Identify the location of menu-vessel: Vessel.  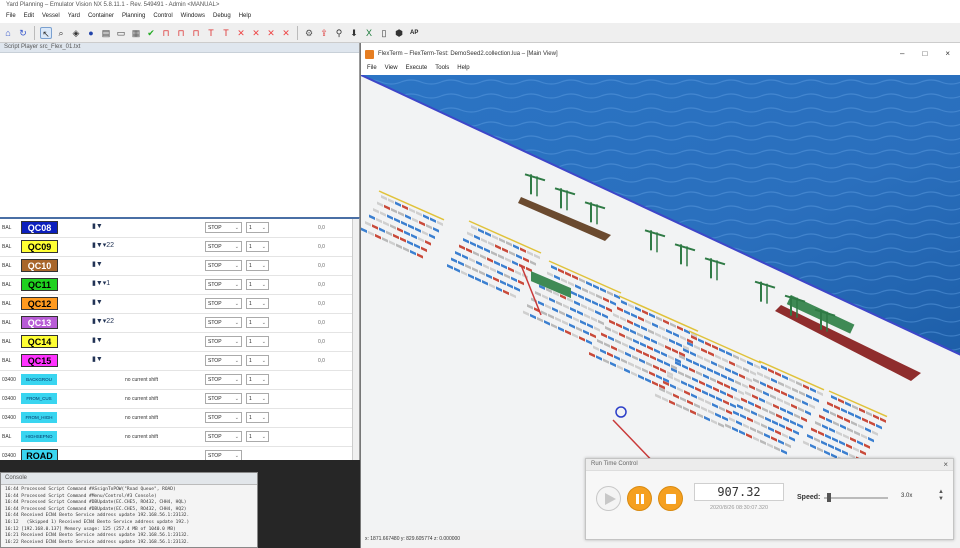
(51, 17).